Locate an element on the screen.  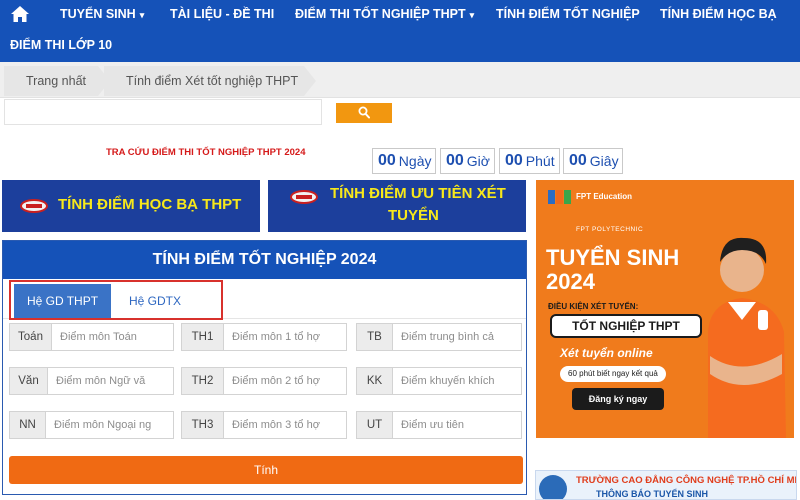
calculate-button: Tính is located at coordinates (266, 470).